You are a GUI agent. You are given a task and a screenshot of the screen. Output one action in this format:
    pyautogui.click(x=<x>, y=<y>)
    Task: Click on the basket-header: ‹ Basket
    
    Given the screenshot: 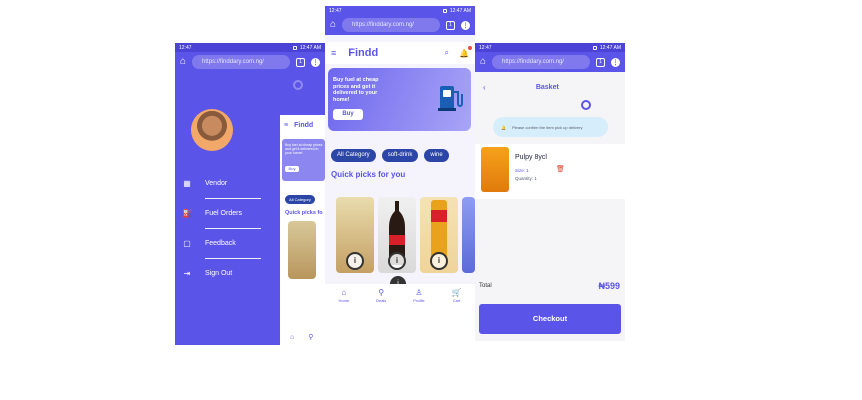 What is the action you would take?
    pyautogui.click(x=550, y=87)
    